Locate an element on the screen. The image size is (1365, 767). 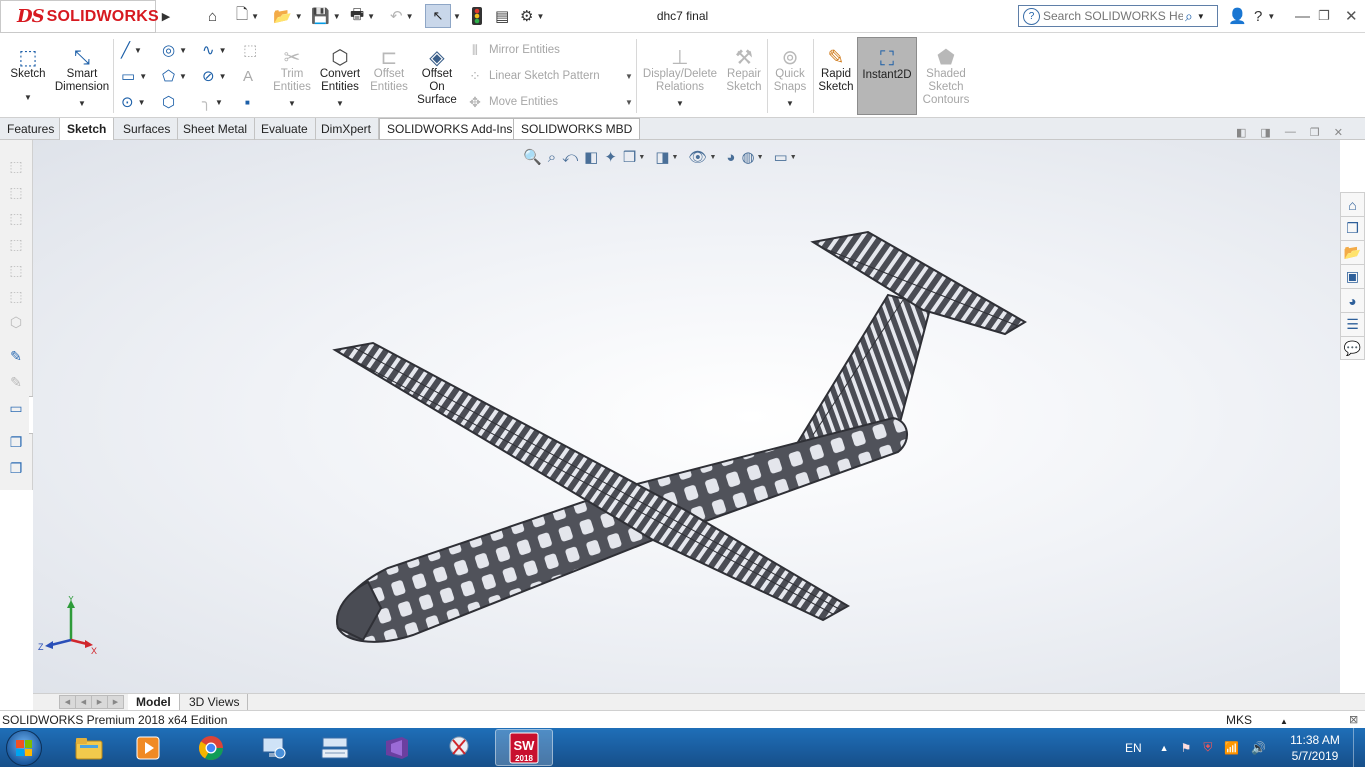
taskbar-network is located at coordinates (273, 747).